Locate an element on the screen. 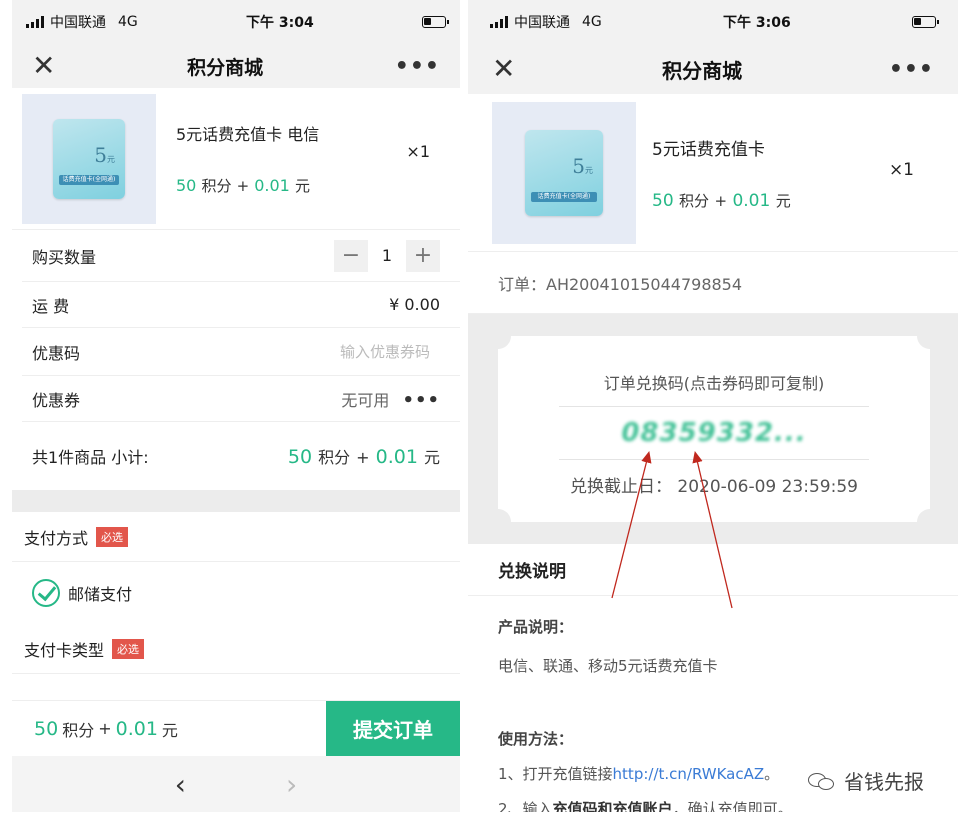 Image resolution: width=971 pixels, height=825 pixels. back-icon: ‹ is located at coordinates (180, 784).